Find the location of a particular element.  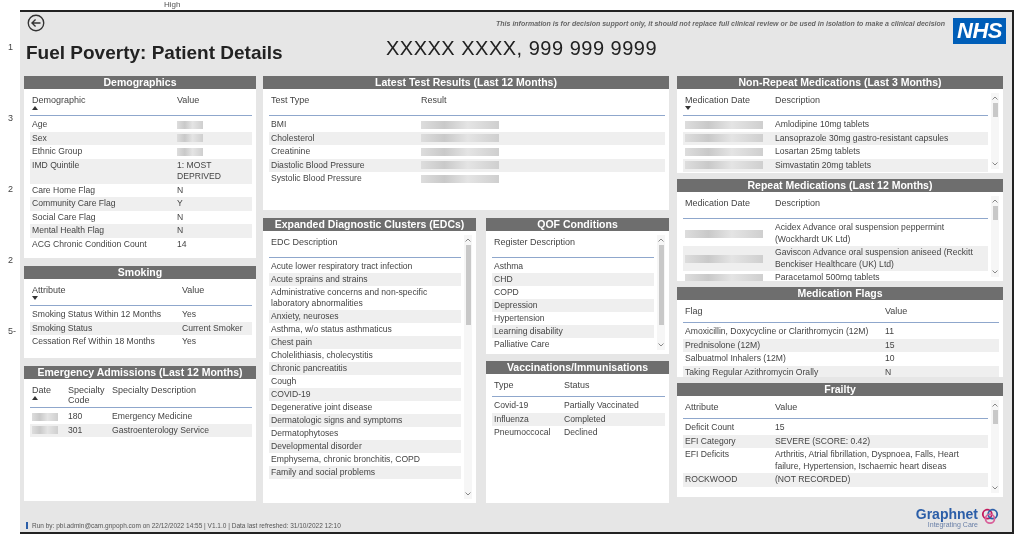

table-cell-text: Acute sprains and strains is located at coordinates (320, 279).